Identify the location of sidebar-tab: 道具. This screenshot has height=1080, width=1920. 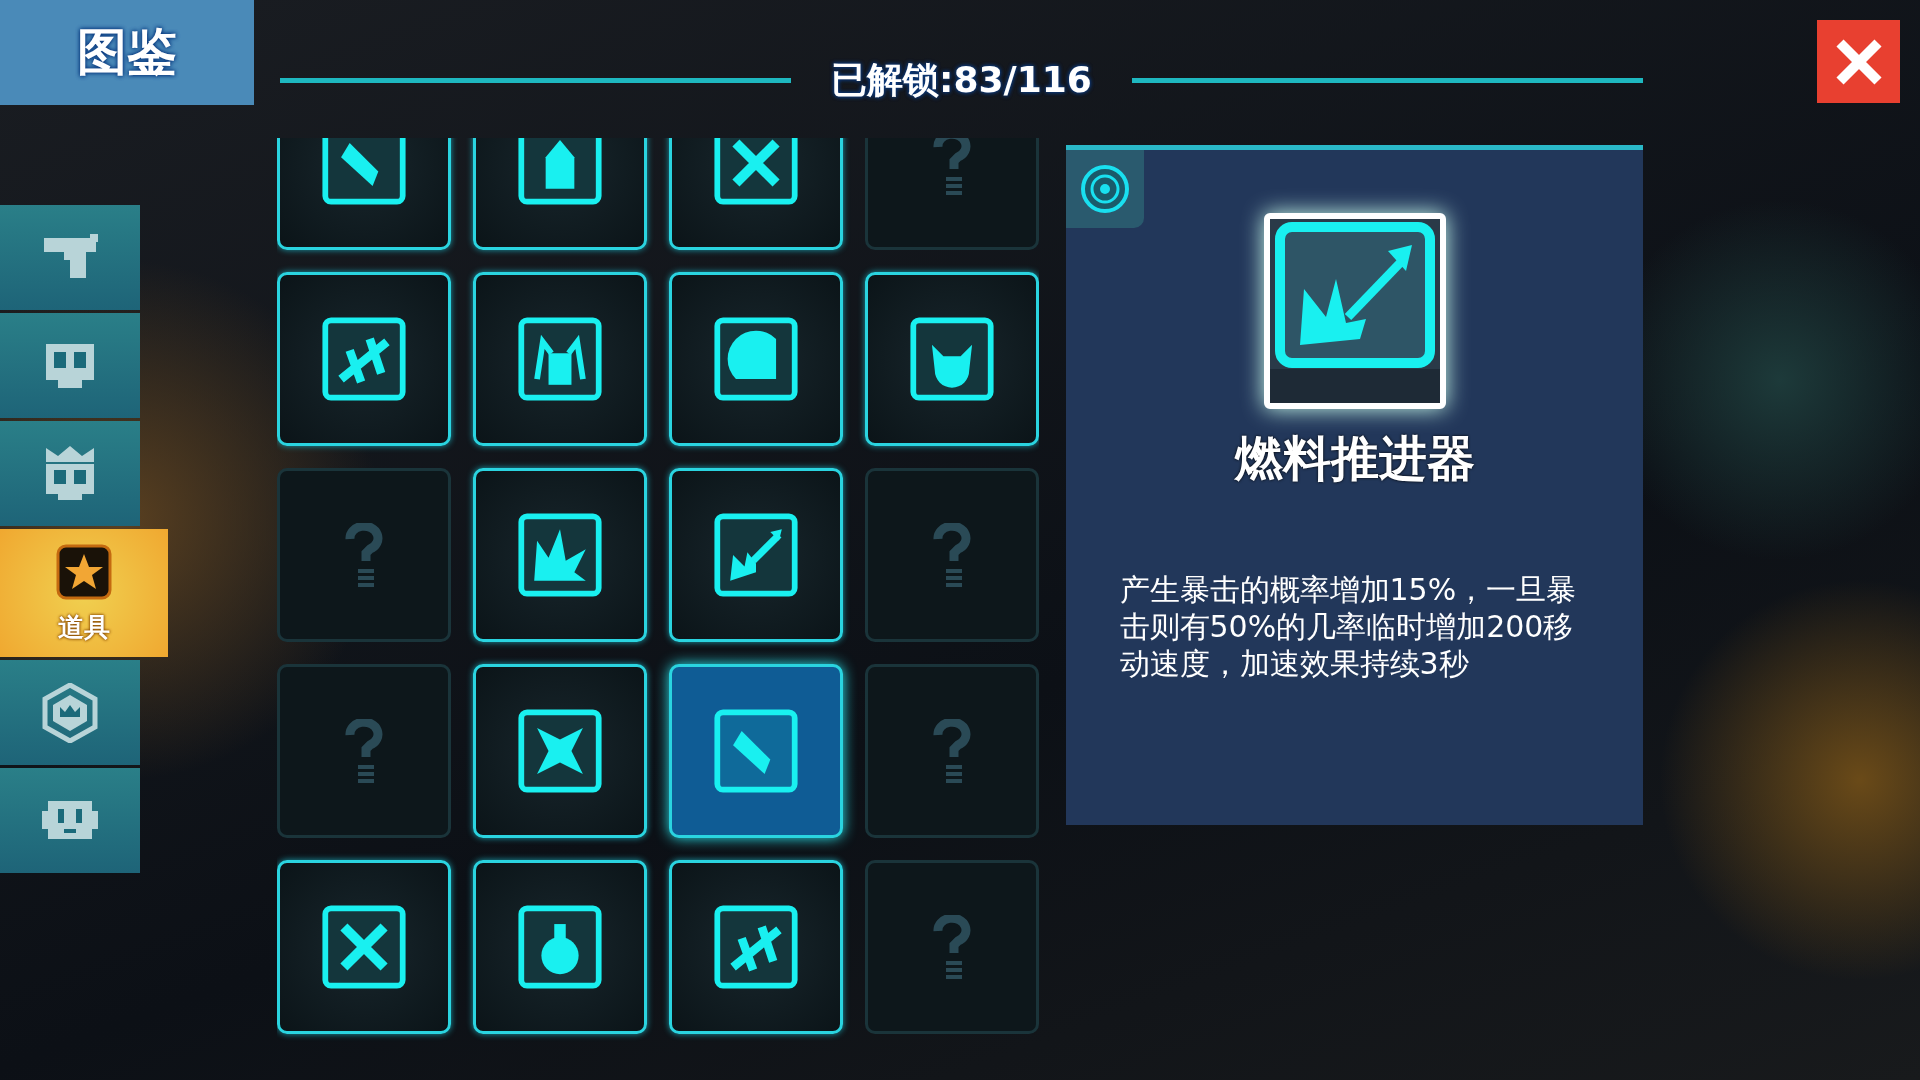
(84, 593).